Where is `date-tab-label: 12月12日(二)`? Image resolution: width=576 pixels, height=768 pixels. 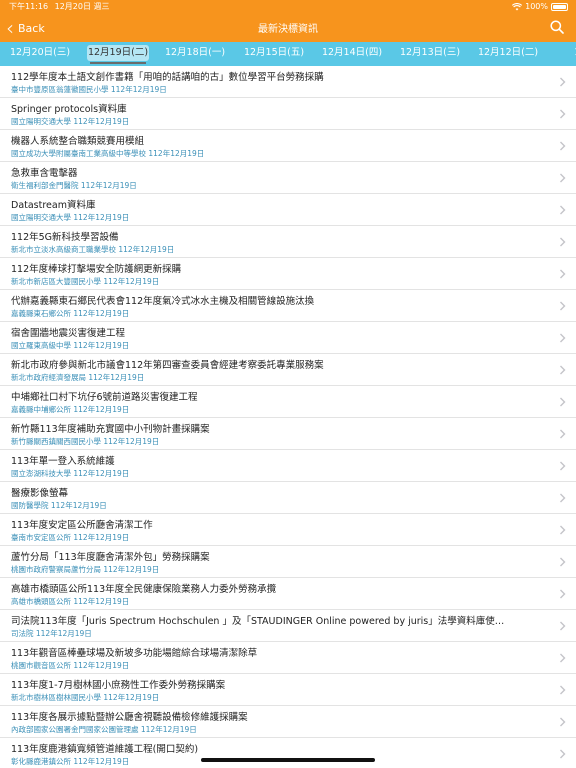 date-tab-label: 12月12日(二) is located at coordinates (508, 52).